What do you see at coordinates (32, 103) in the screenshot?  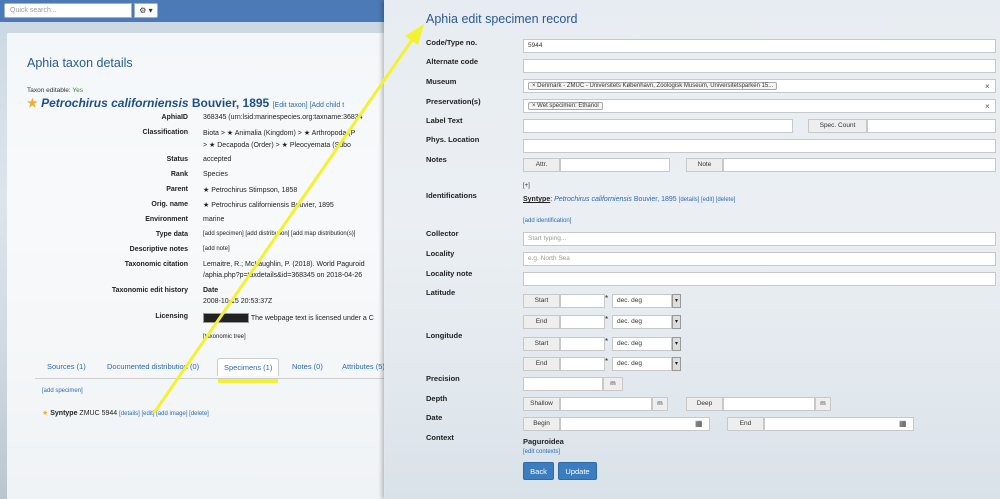 I see `star-icon: ★` at bounding box center [32, 103].